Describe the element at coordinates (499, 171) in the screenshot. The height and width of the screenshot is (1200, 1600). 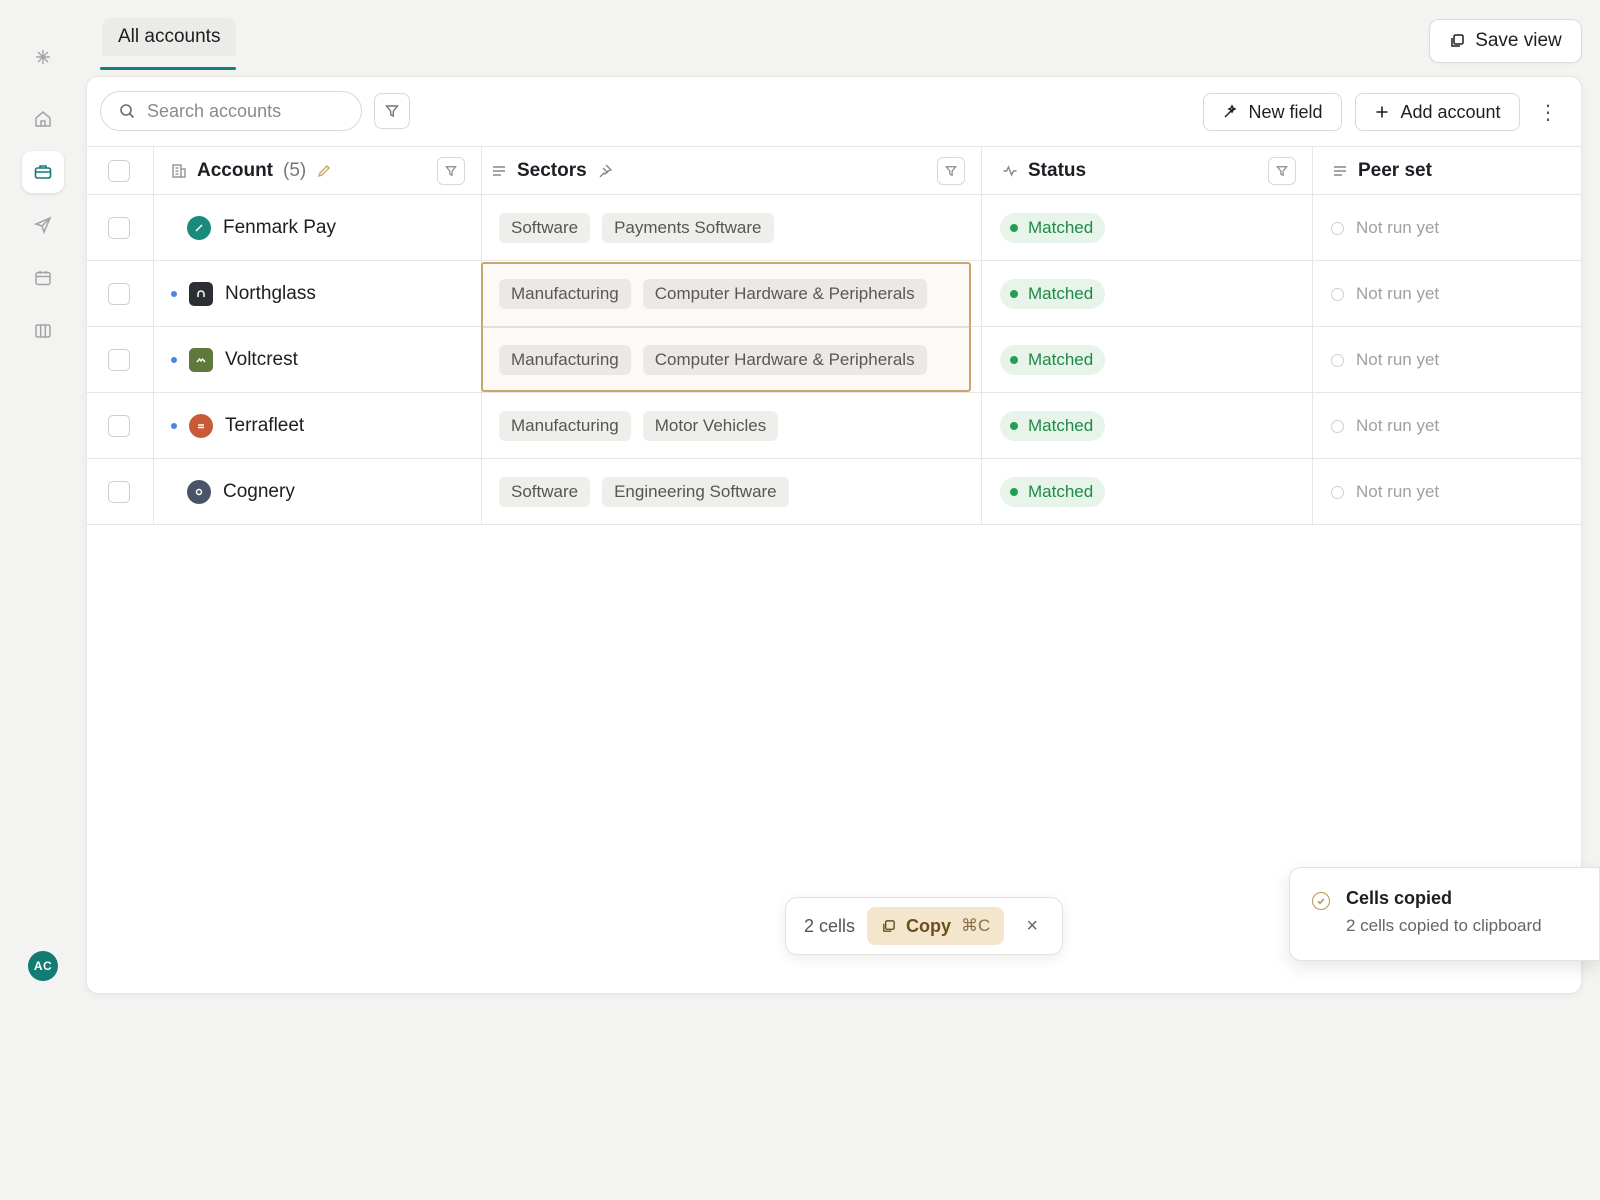
I see `lines-icon` at that location.